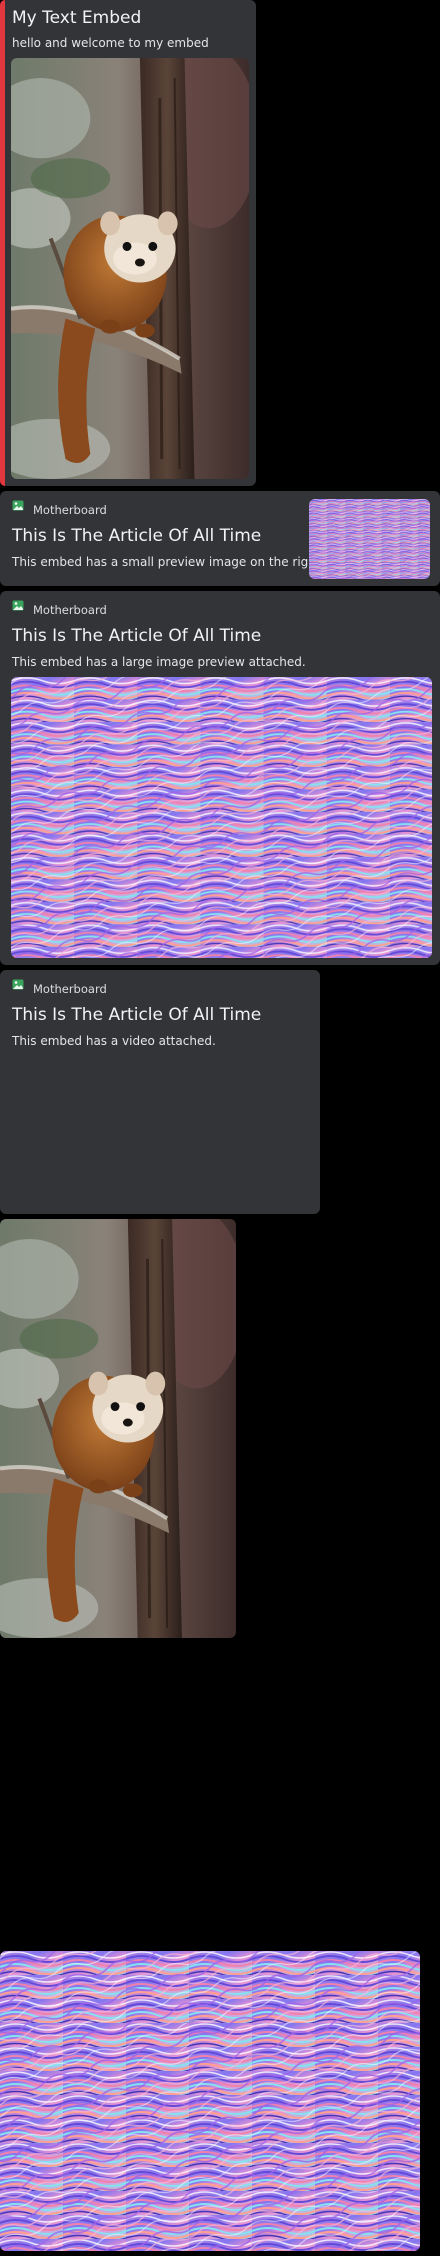  Describe the element at coordinates (369, 539) in the screenshot. I see `embed-thumbnail` at that location.